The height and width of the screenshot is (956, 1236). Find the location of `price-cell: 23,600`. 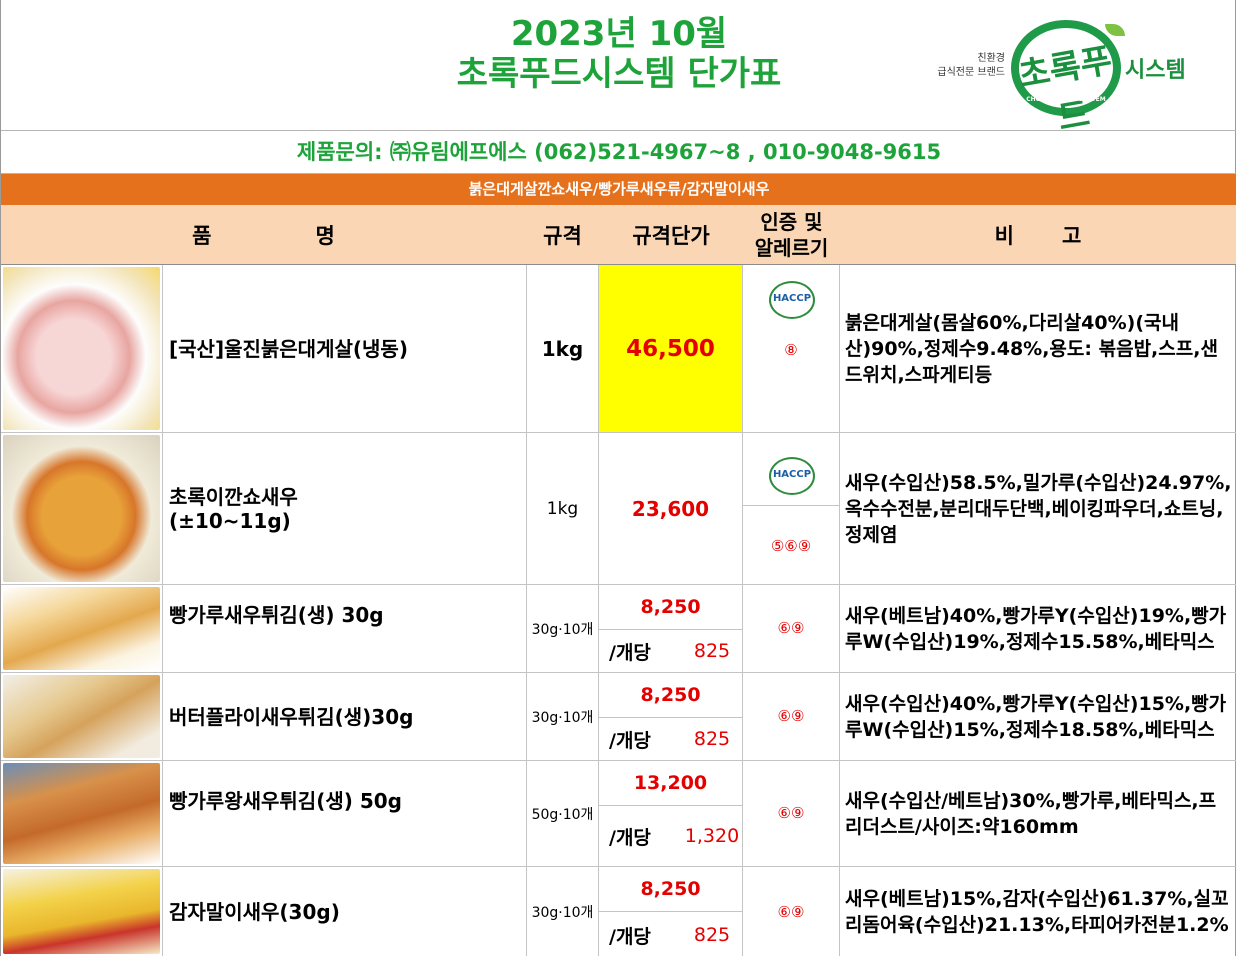

price-cell: 23,600 is located at coordinates (671, 508).